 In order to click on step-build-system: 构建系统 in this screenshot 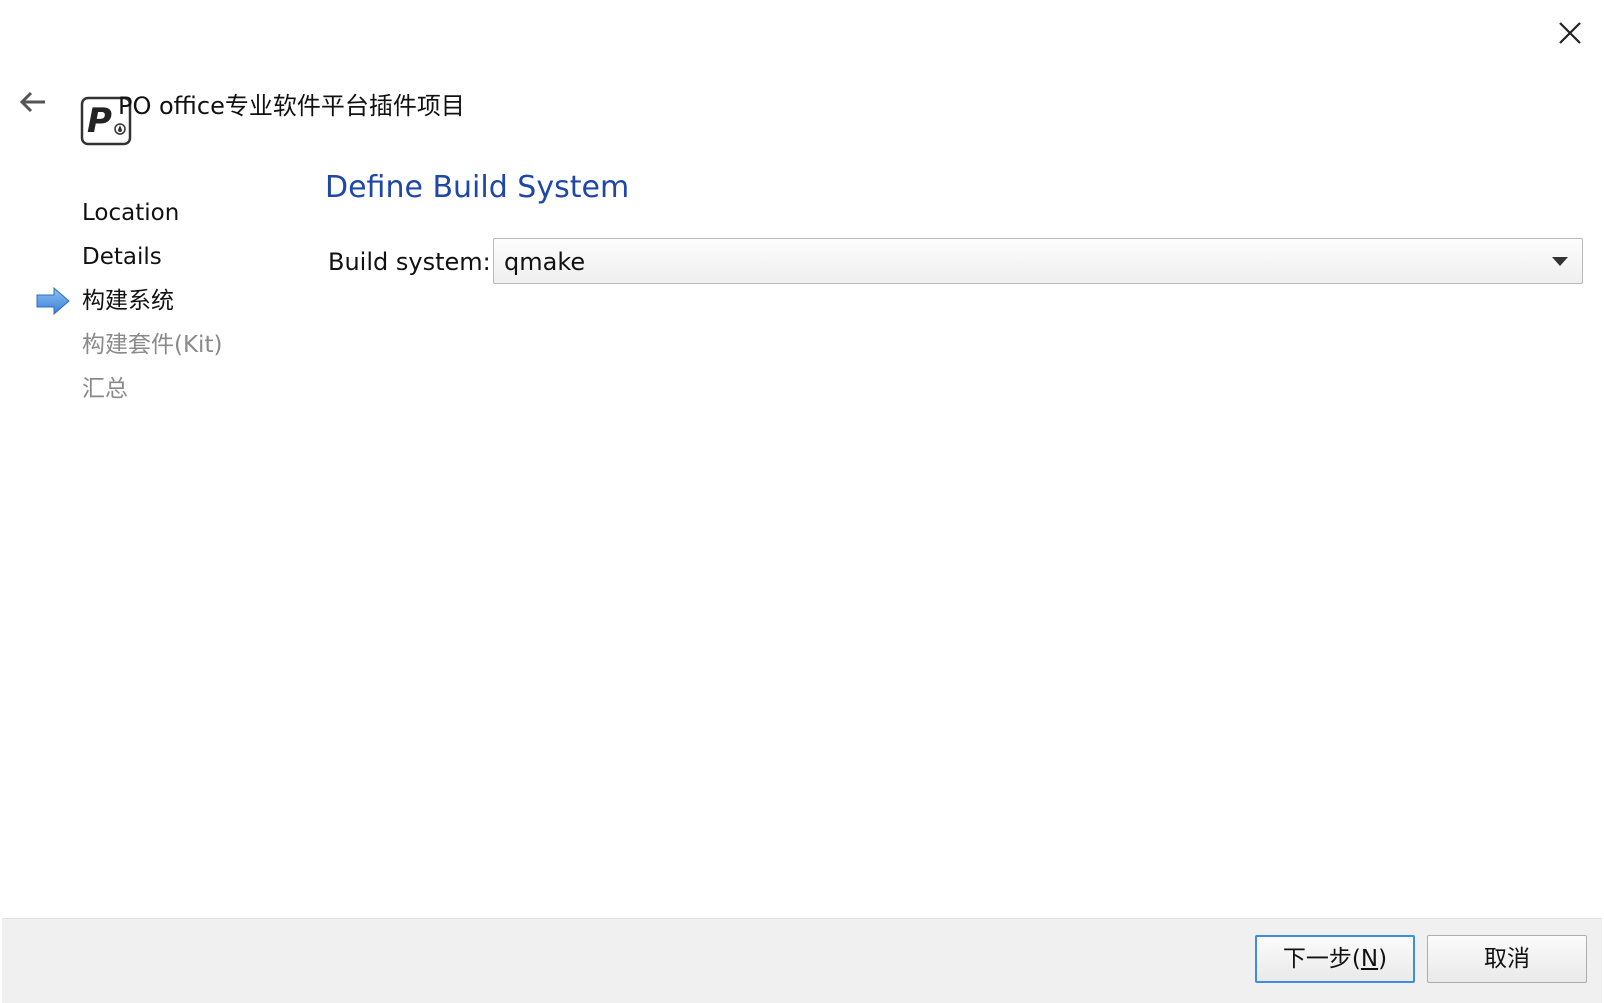, I will do `click(128, 301)`.